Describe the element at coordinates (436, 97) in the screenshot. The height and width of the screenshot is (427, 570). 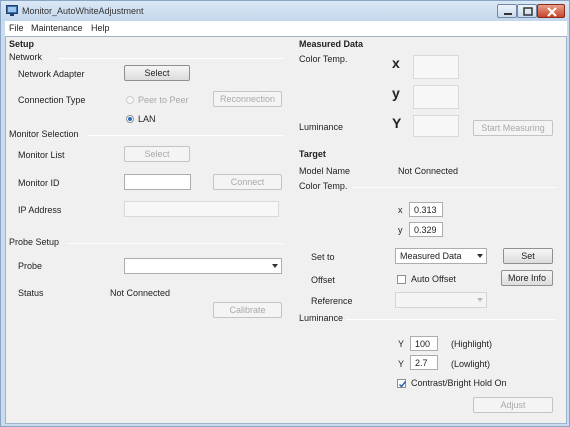
I see `measured-y-value` at that location.